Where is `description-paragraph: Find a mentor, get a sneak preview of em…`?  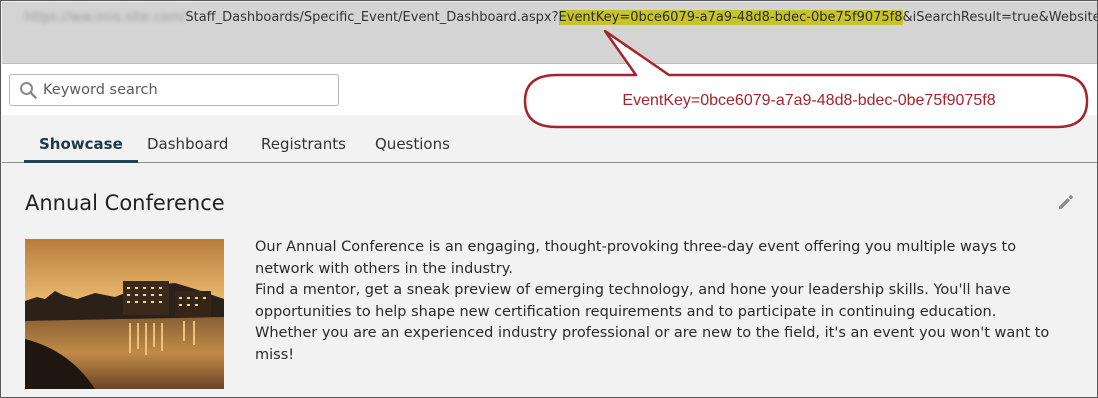
description-paragraph: Find a mentor, get a sneak preview of em… is located at coordinates (633, 301).